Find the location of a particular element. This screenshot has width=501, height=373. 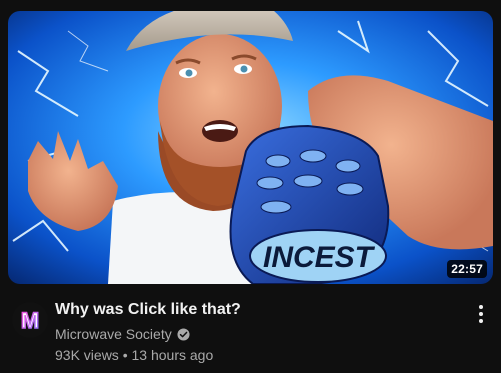

channel-logo-icon: M is located at coordinates (30, 320).